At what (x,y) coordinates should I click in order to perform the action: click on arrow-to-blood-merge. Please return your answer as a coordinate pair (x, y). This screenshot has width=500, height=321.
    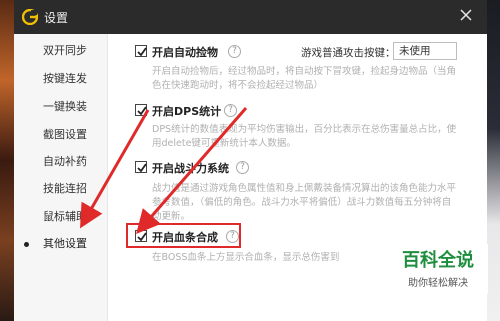
    Looking at the image, I should click on (192, 171).